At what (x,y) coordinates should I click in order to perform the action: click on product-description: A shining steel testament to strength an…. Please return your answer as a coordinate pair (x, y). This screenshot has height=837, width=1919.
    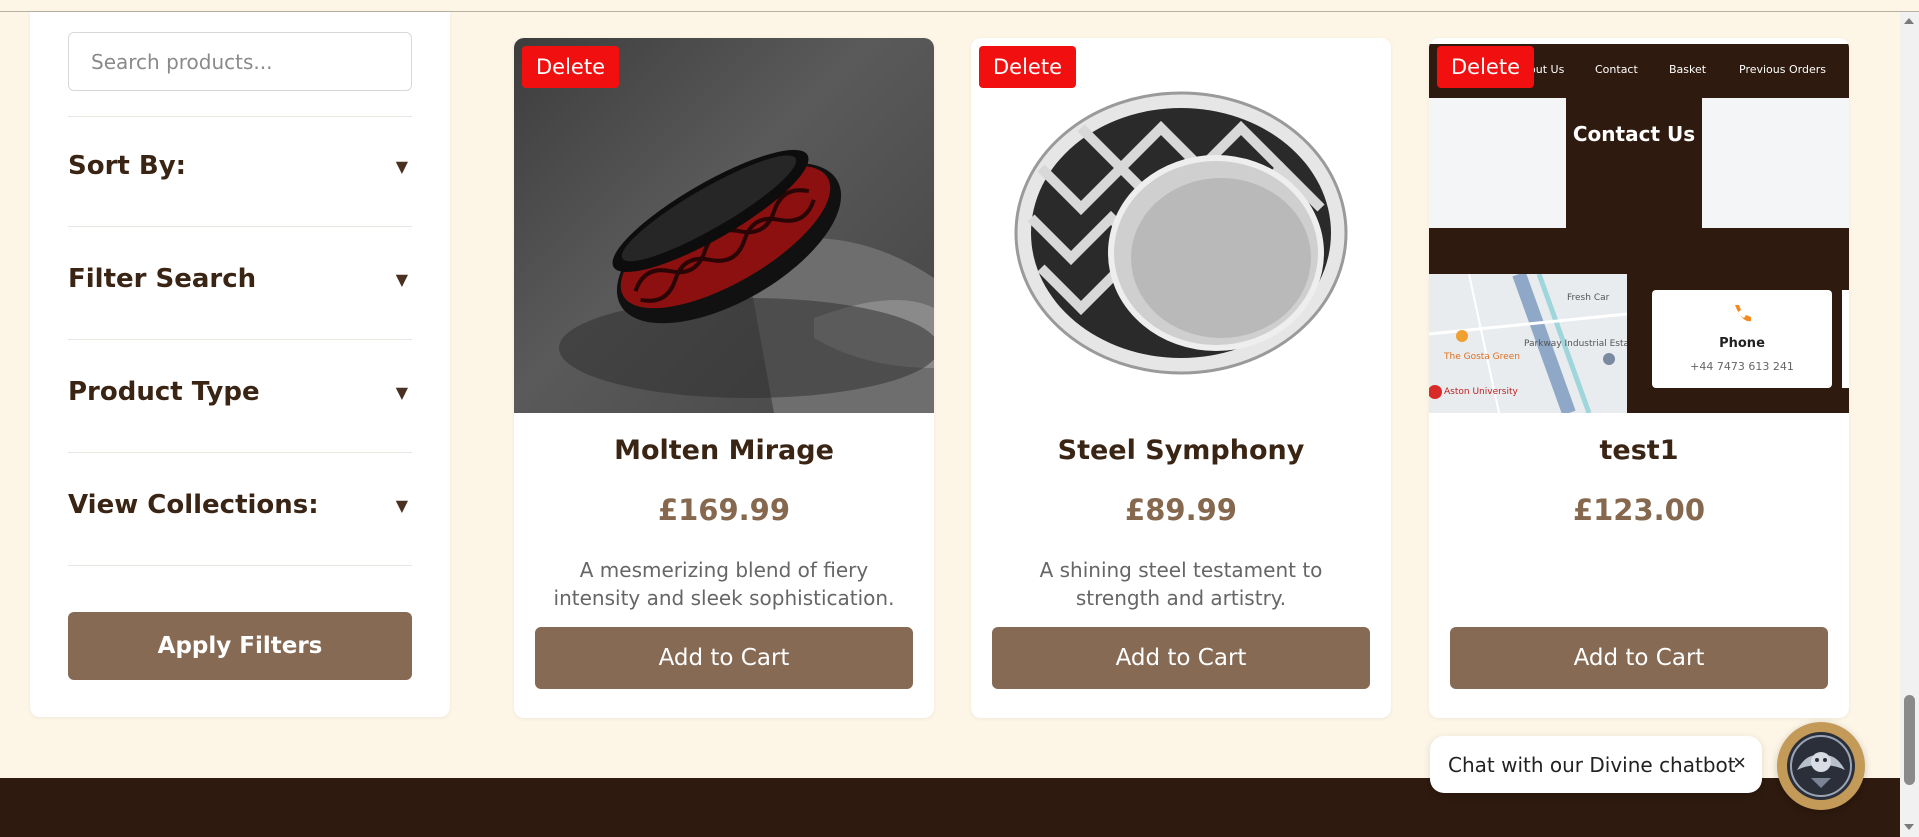
    Looking at the image, I should click on (1181, 584).